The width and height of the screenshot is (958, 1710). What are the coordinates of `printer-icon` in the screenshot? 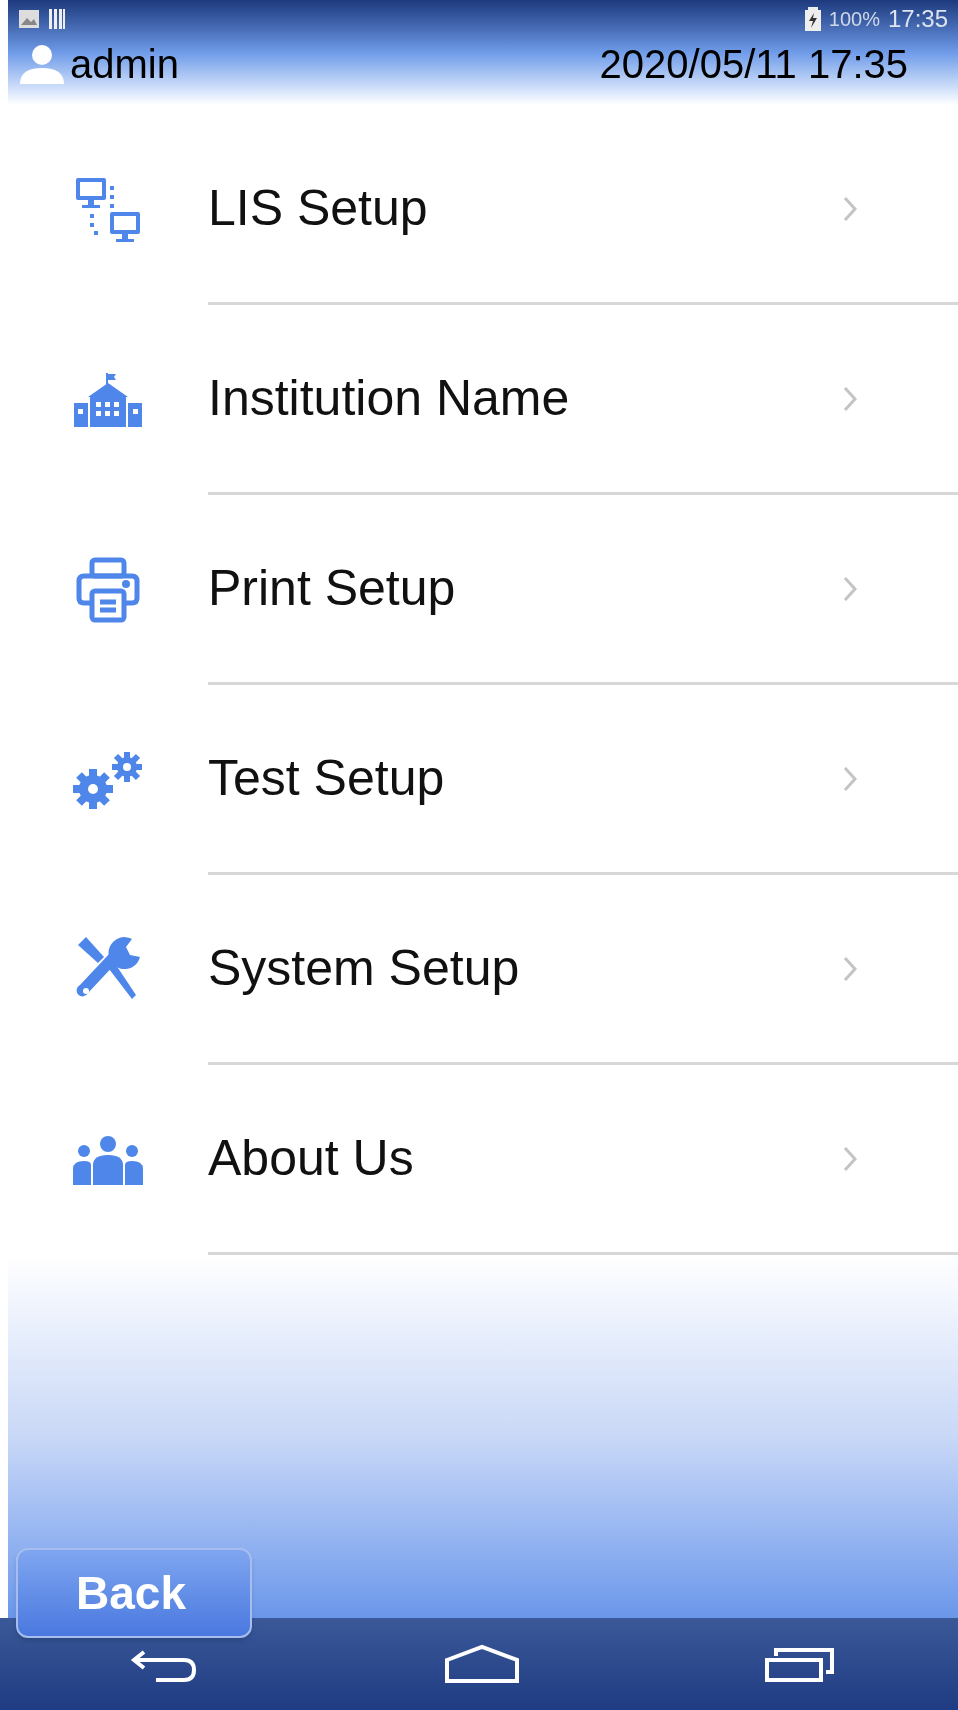 It's located at (108, 590).